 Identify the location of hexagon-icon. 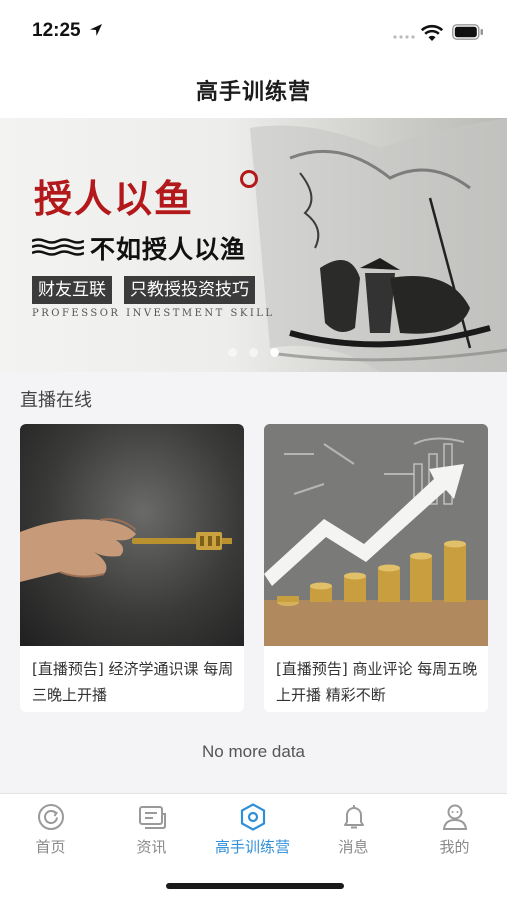
(252, 817).